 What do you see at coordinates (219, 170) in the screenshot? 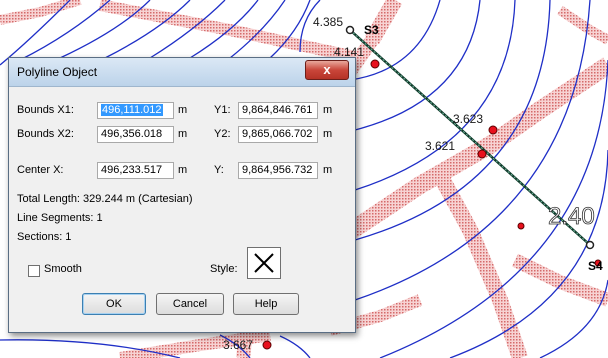
I see `center-y-label: Y:` at bounding box center [219, 170].